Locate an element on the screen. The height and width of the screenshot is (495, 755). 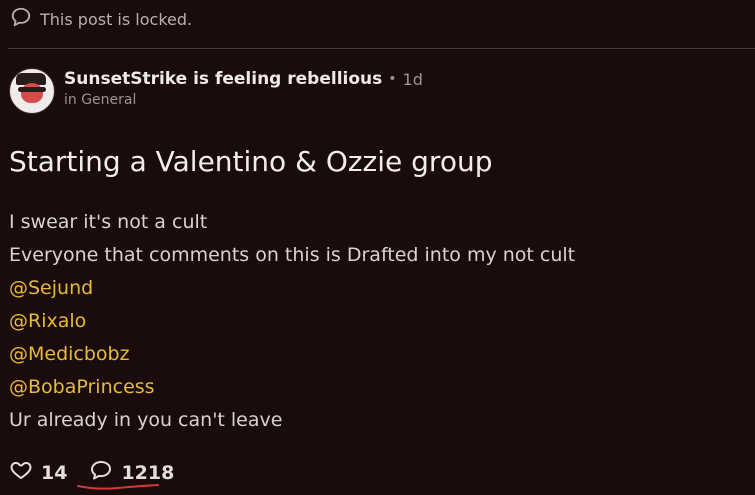
divider is located at coordinates (381, 48).